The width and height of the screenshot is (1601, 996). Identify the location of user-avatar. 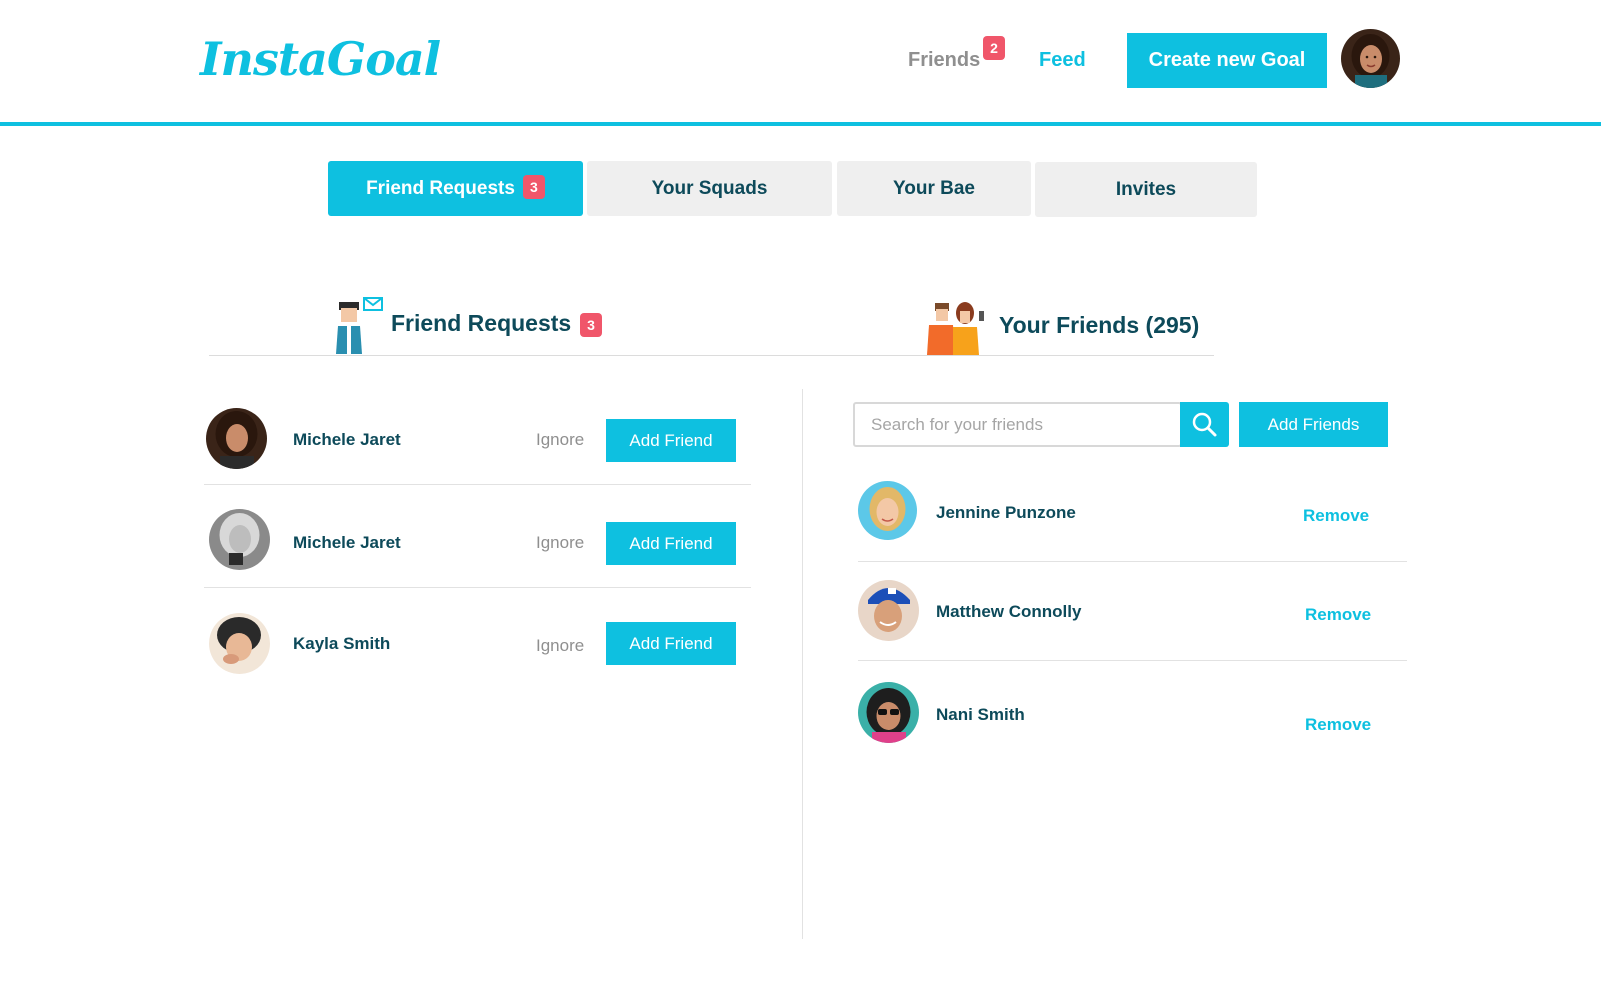
(1370, 58).